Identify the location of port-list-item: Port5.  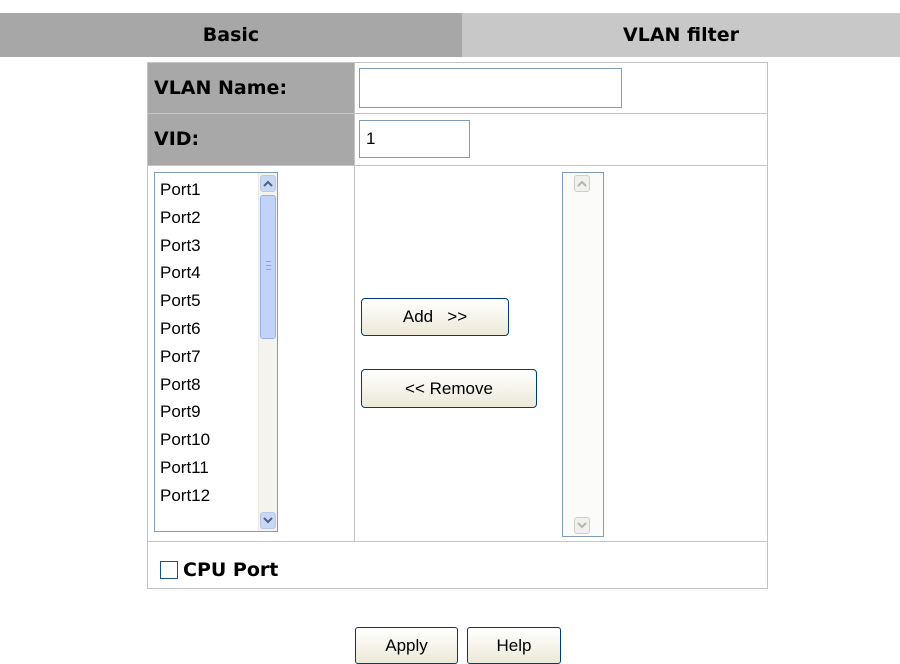
(185, 301).